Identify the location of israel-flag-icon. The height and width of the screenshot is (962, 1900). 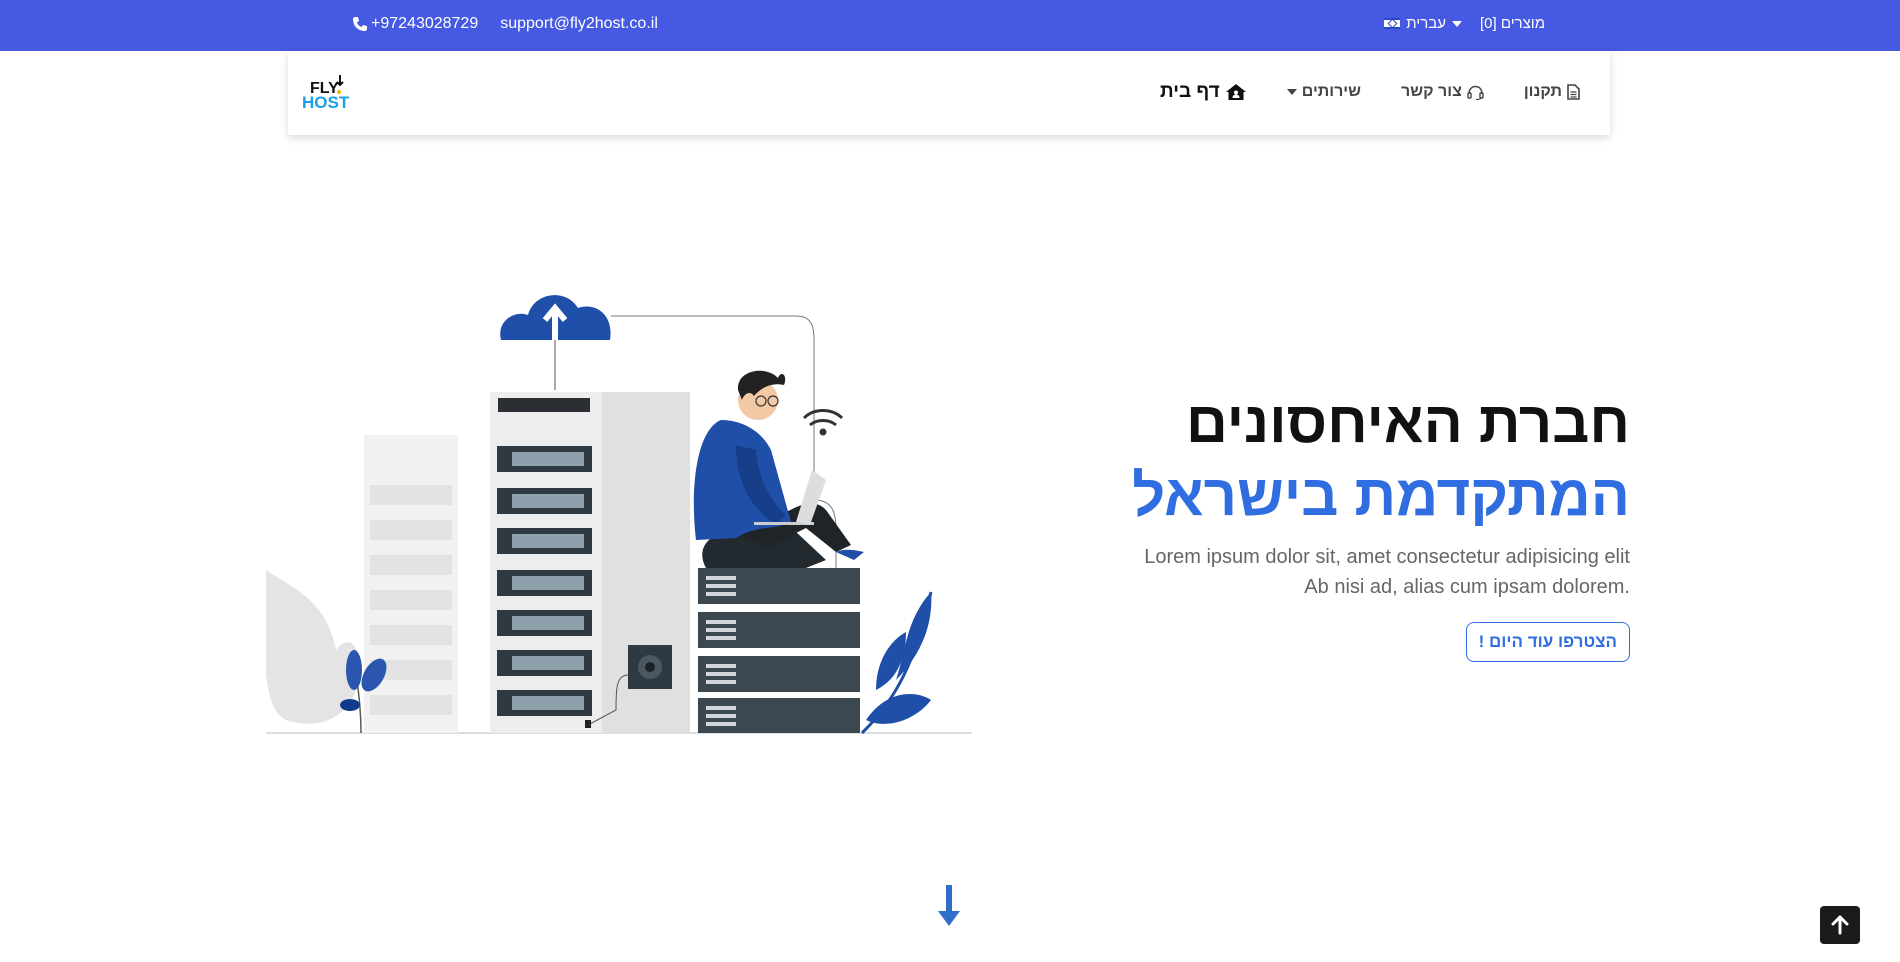
(1392, 23).